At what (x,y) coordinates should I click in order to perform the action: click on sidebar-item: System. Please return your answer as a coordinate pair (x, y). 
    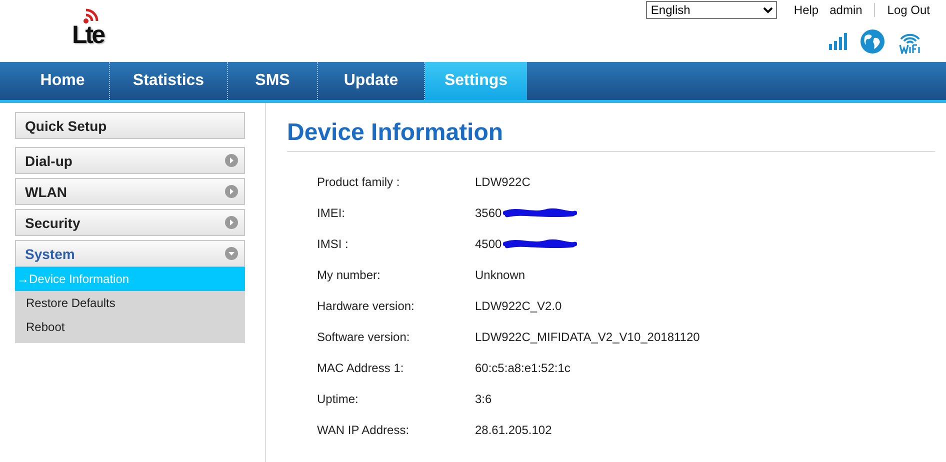
    Looking at the image, I should click on (130, 253).